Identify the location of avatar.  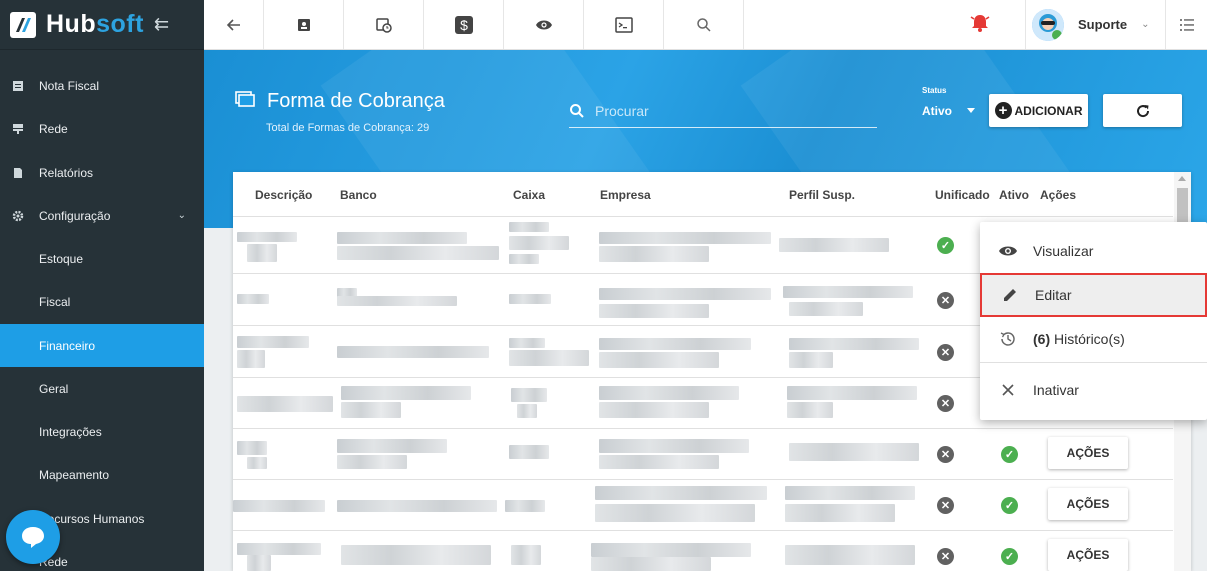
(1048, 24).